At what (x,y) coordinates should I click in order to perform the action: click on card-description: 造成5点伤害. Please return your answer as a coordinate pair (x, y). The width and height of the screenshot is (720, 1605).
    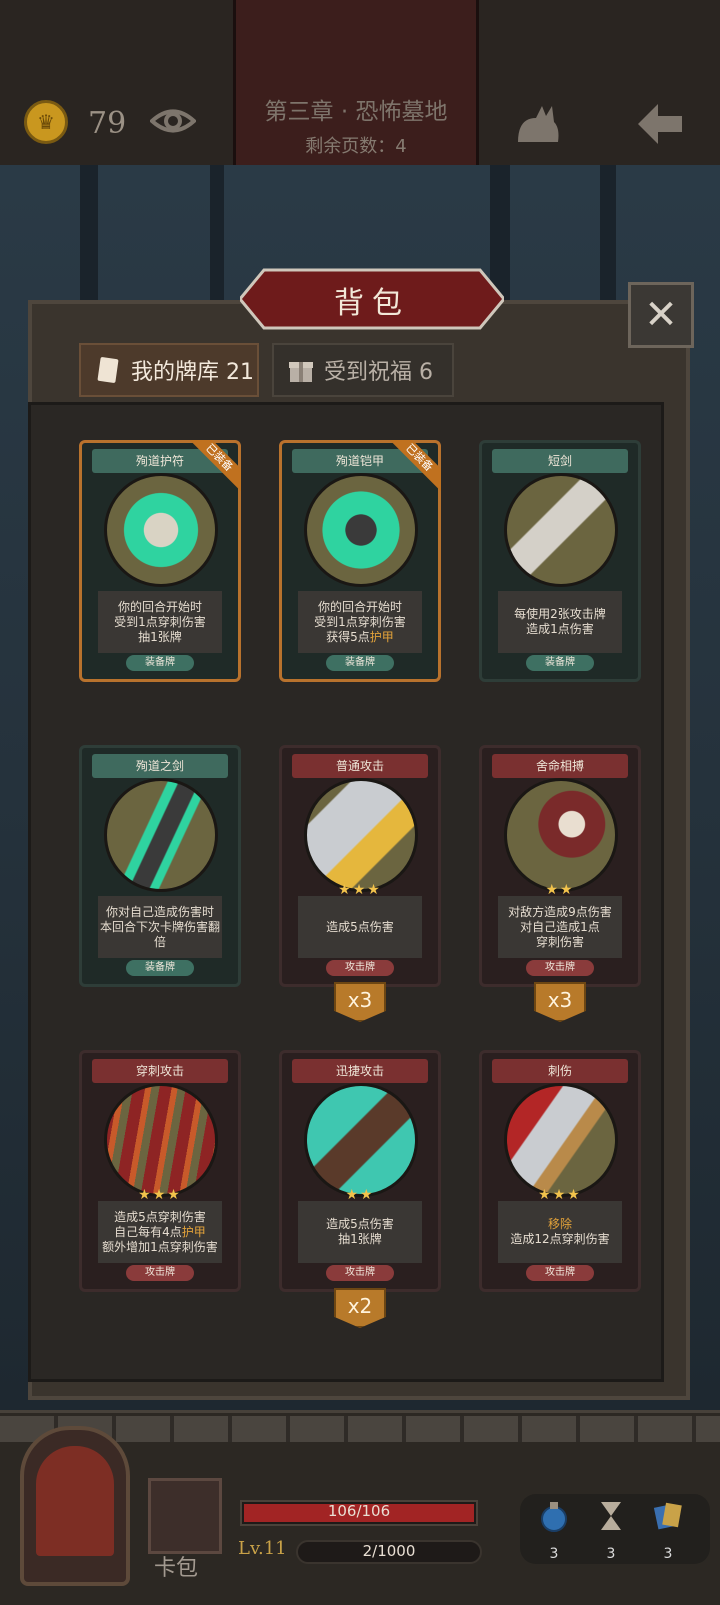
    Looking at the image, I should click on (360, 927).